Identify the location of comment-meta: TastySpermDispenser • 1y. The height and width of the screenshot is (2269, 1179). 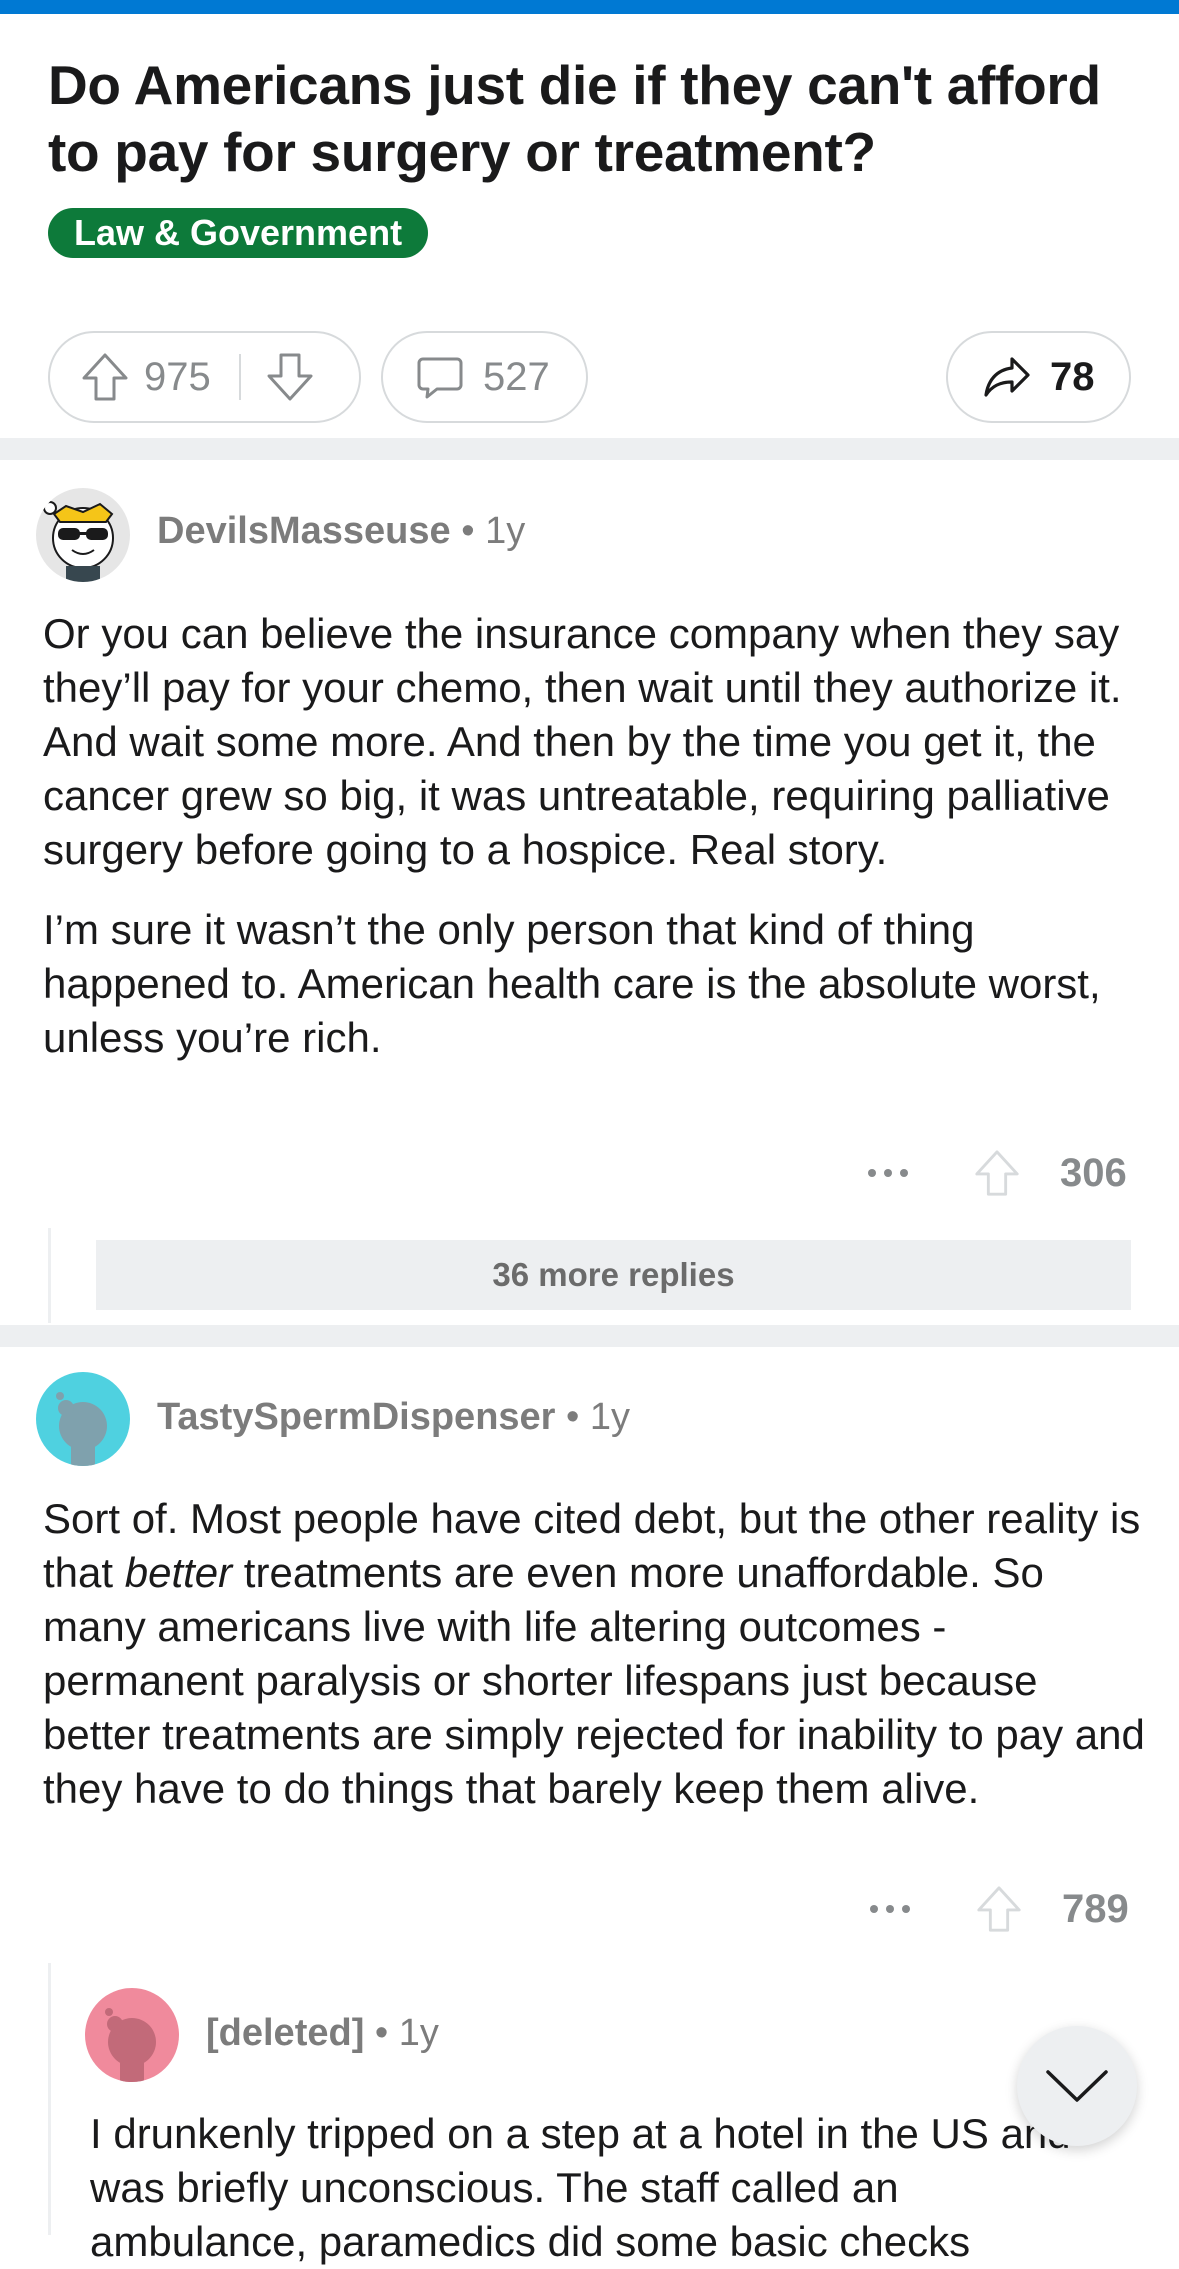
(393, 1417).